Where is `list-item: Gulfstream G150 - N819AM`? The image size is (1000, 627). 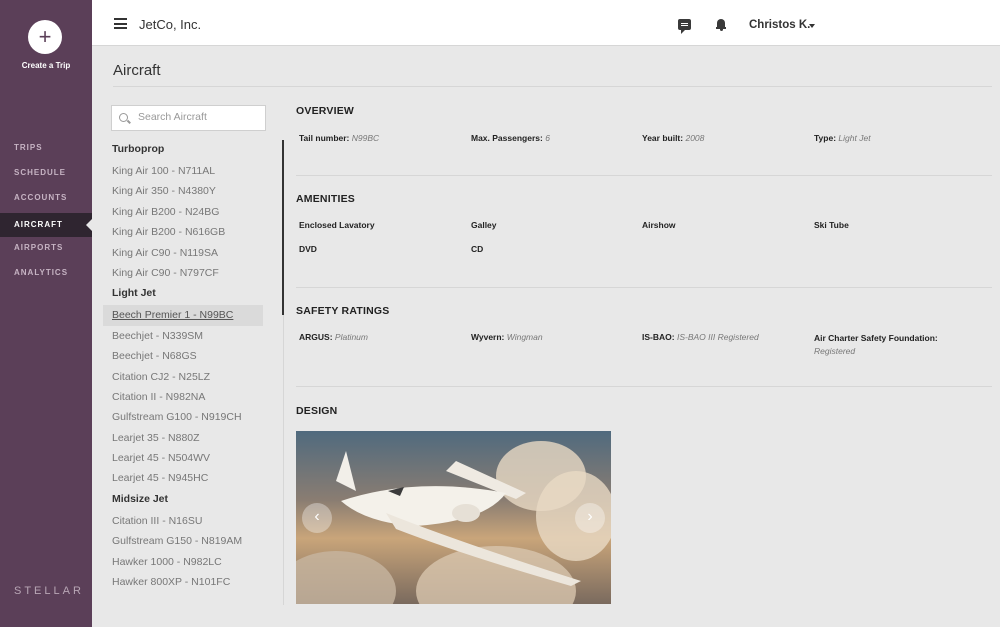
list-item: Gulfstream G150 - N819AM is located at coordinates (188, 541).